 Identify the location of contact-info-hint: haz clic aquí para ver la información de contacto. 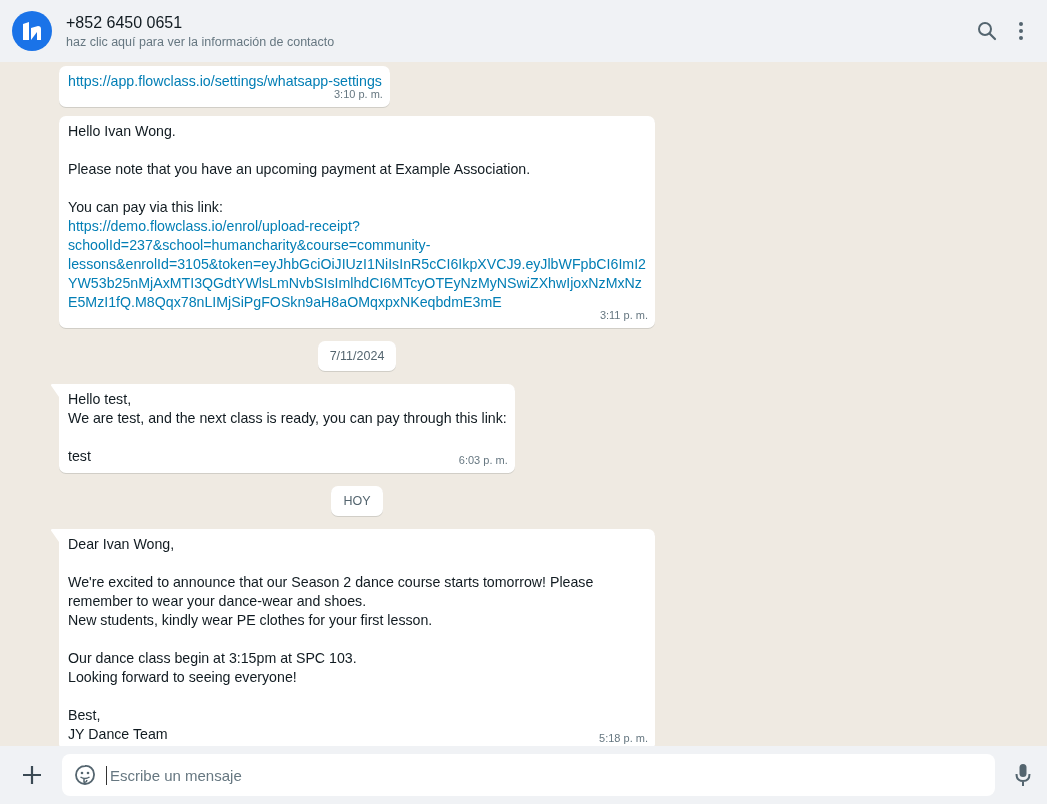
(514, 41).